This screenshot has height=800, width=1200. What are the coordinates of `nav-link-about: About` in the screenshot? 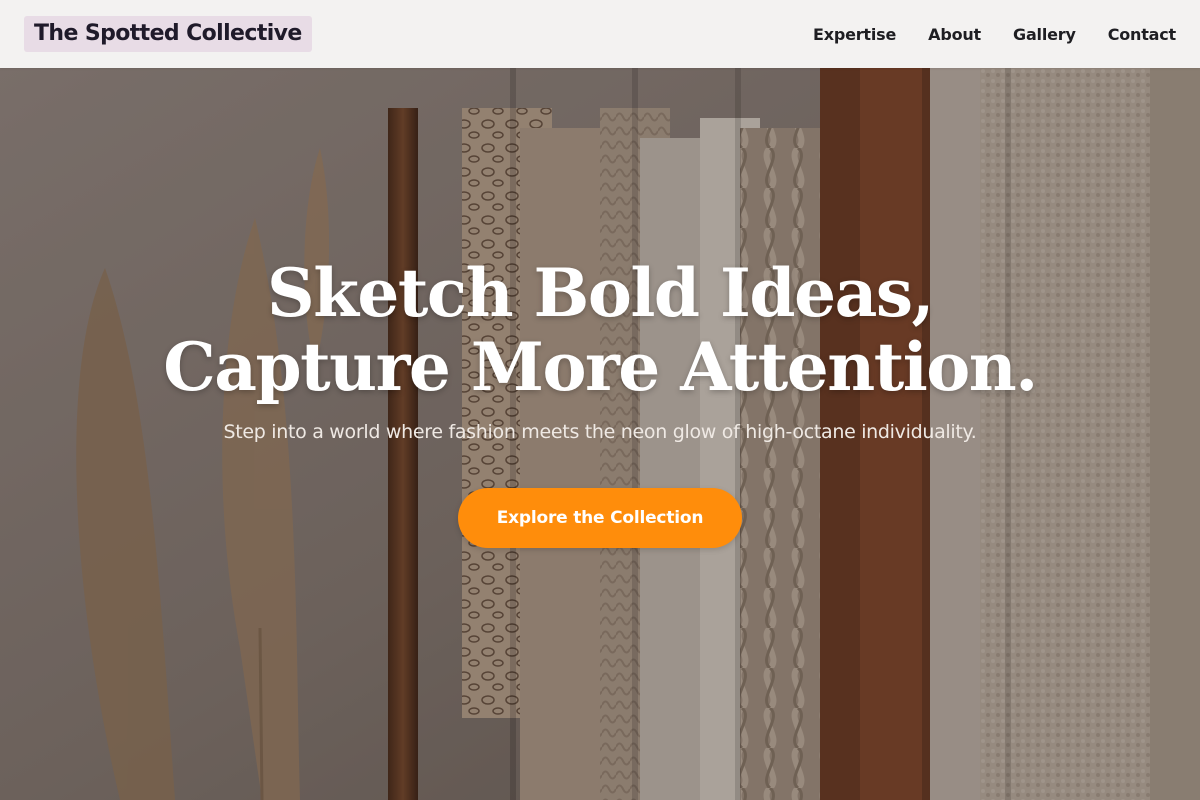 It's located at (954, 34).